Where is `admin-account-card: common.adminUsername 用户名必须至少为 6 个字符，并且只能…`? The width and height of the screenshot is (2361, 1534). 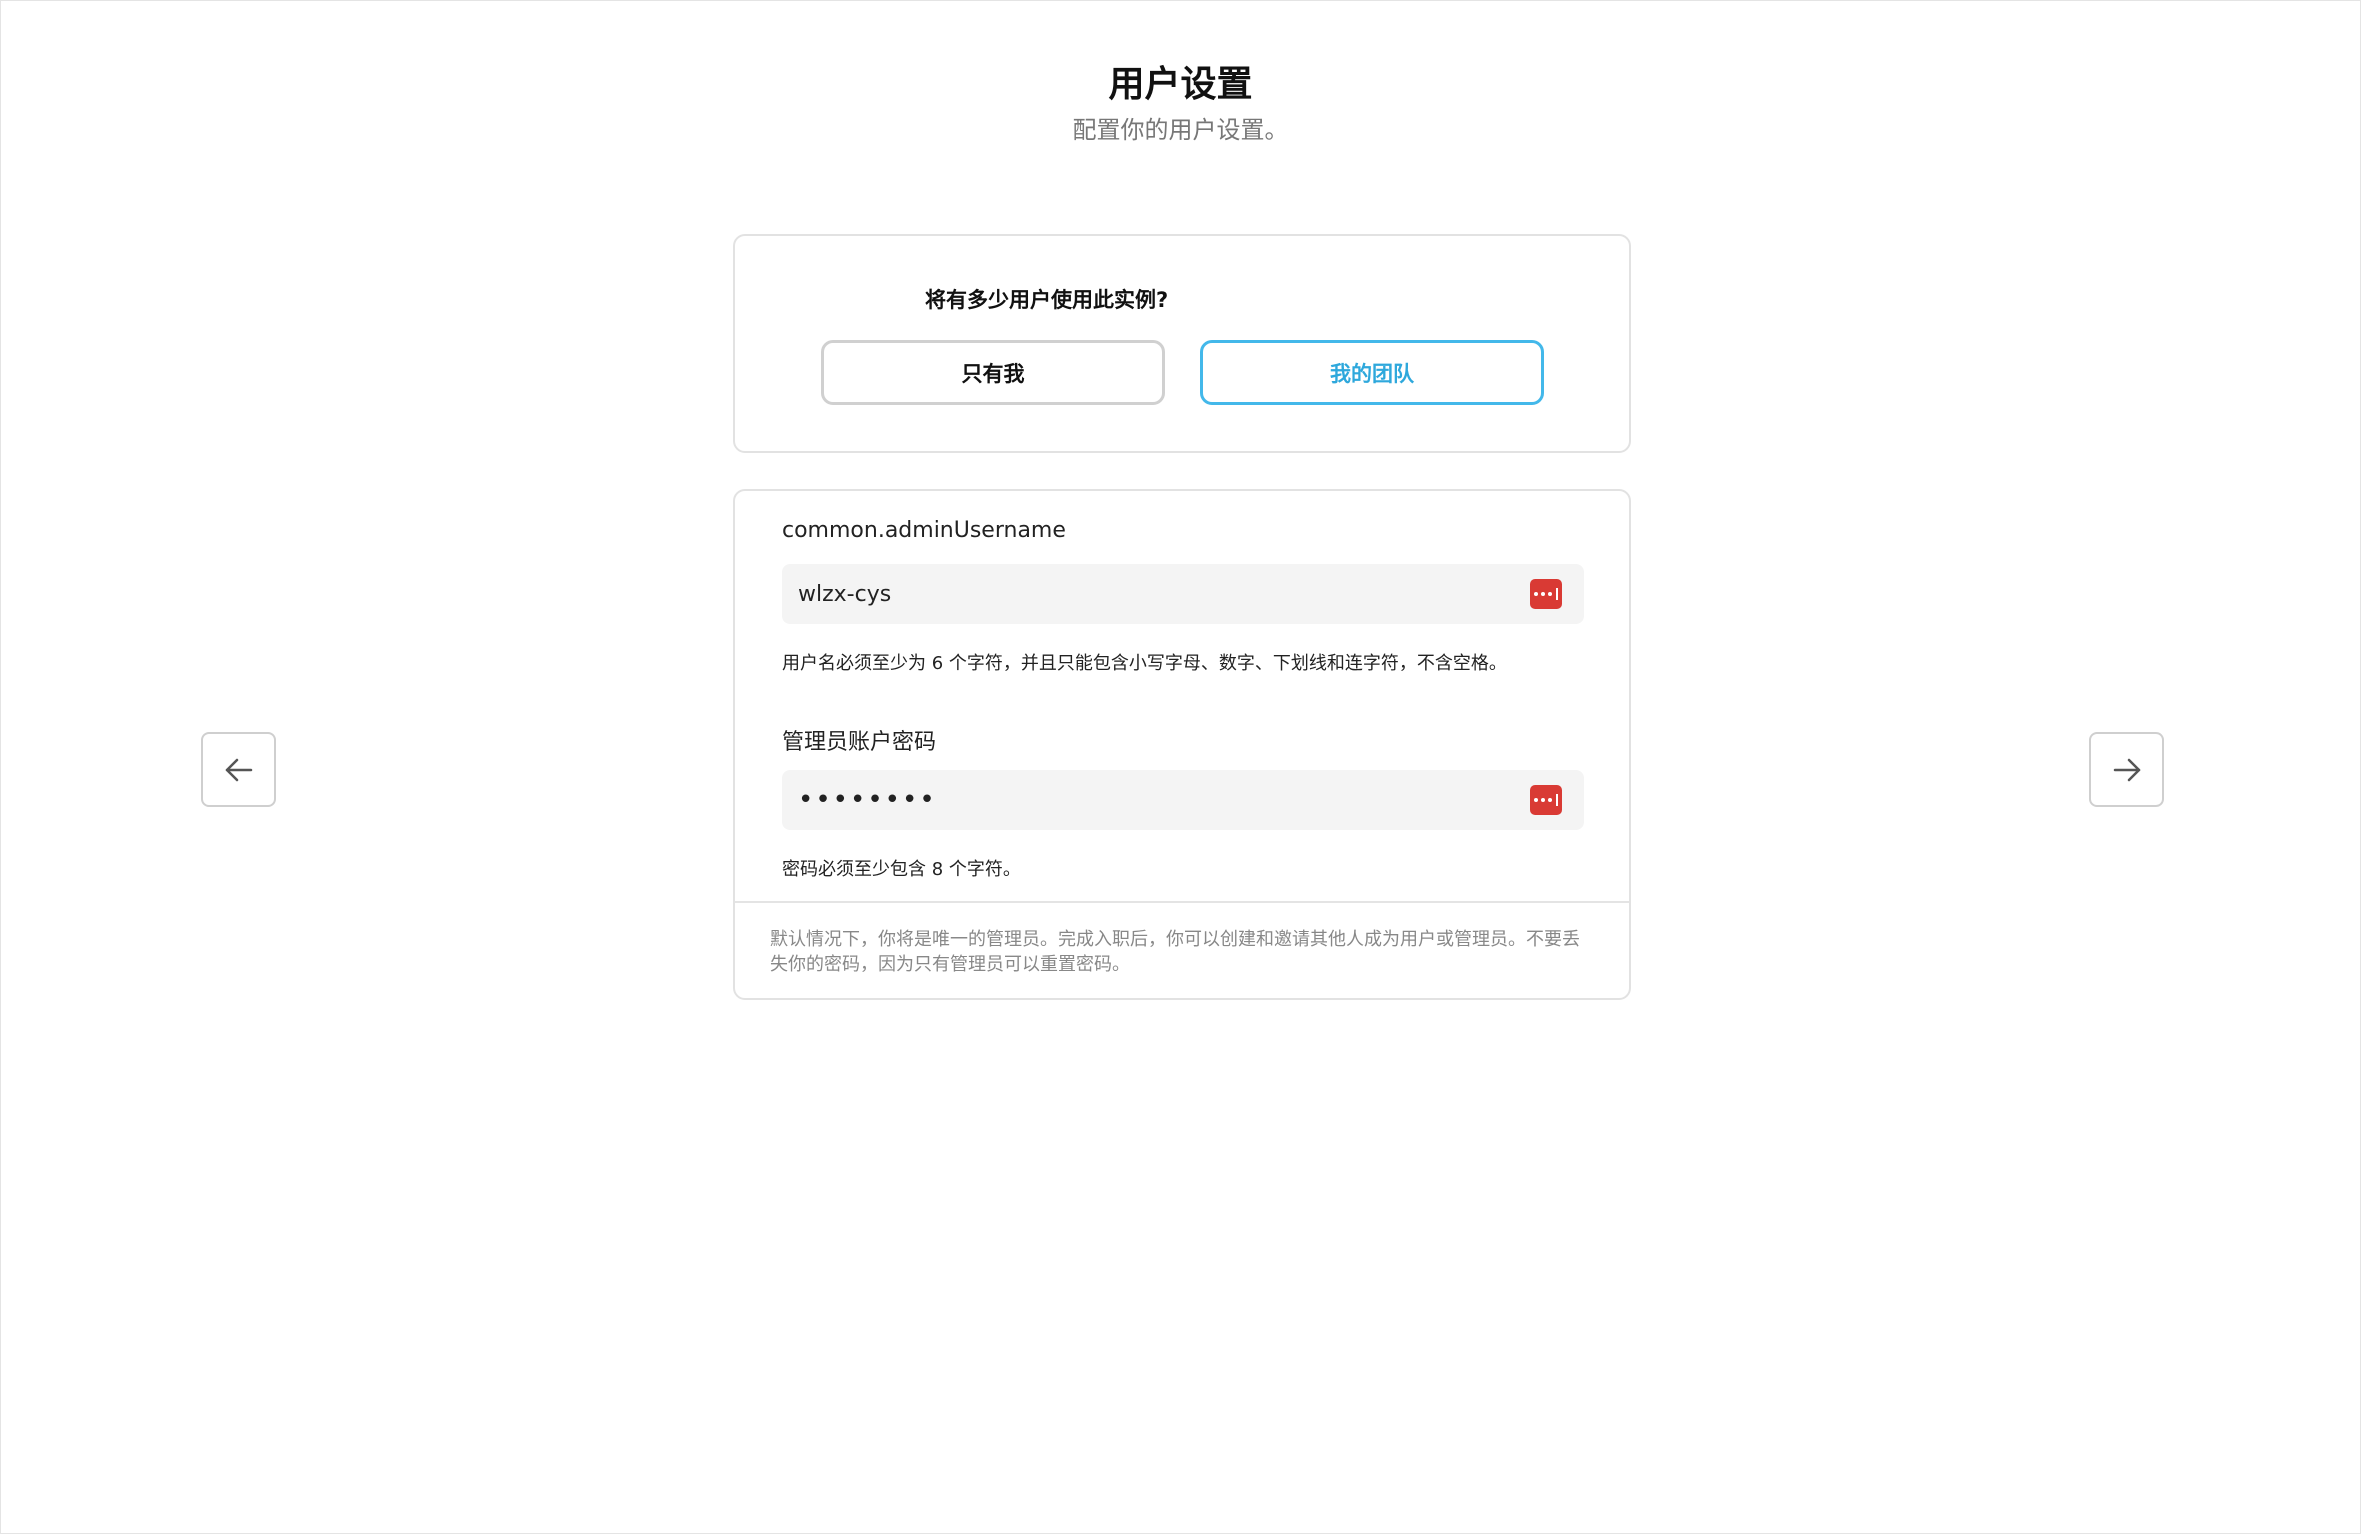 admin-account-card: common.adminUsername 用户名必须至少为 6 个字符，并且只能… is located at coordinates (1182, 744).